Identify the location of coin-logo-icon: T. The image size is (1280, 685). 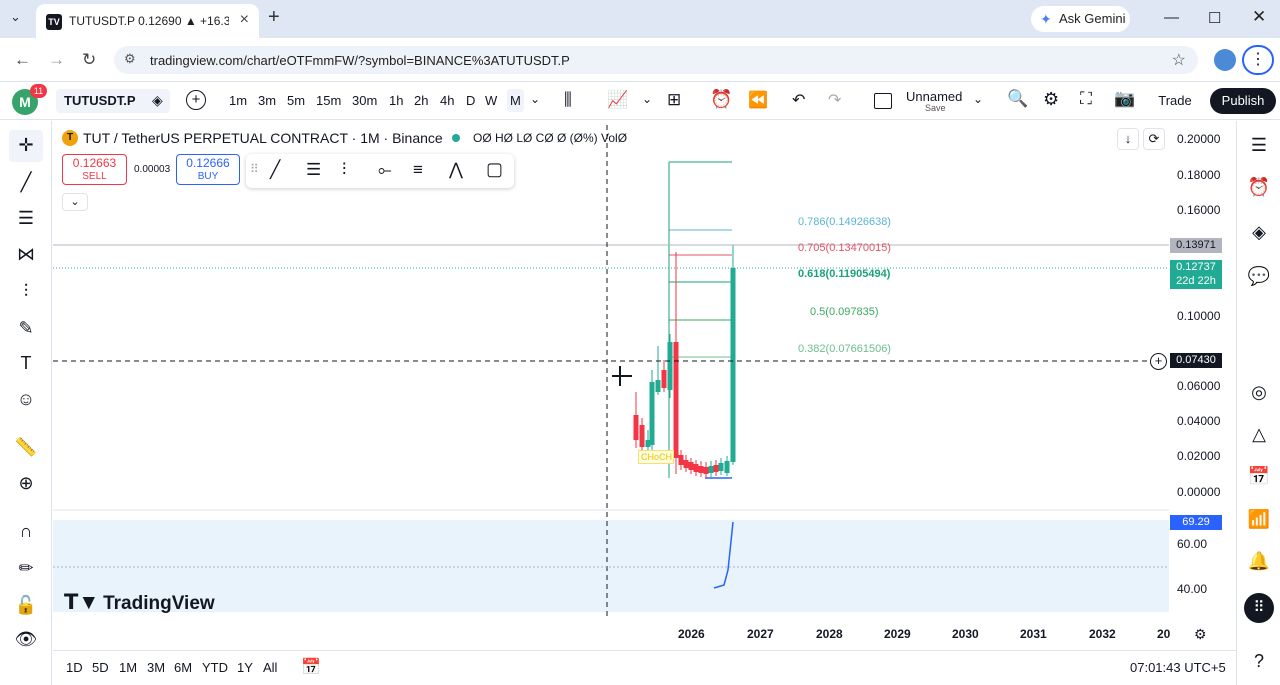
(70, 138).